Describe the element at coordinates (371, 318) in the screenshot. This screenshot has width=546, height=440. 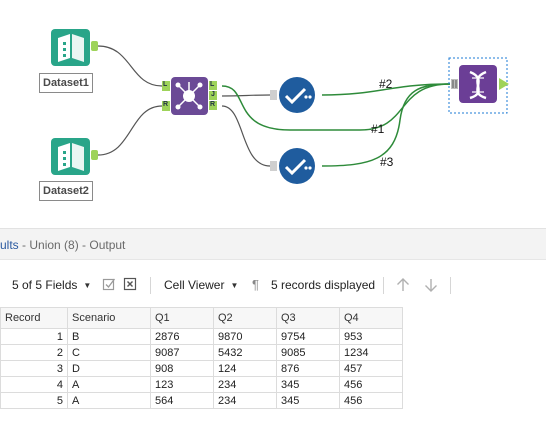
I see `column-header-q4: Q4` at that location.